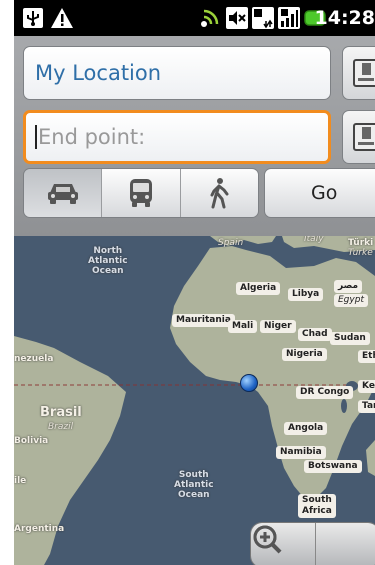 The width and height of the screenshot is (375, 565). What do you see at coordinates (61, 427) in the screenshot?
I see `map-label-brazil: Brazil` at bounding box center [61, 427].